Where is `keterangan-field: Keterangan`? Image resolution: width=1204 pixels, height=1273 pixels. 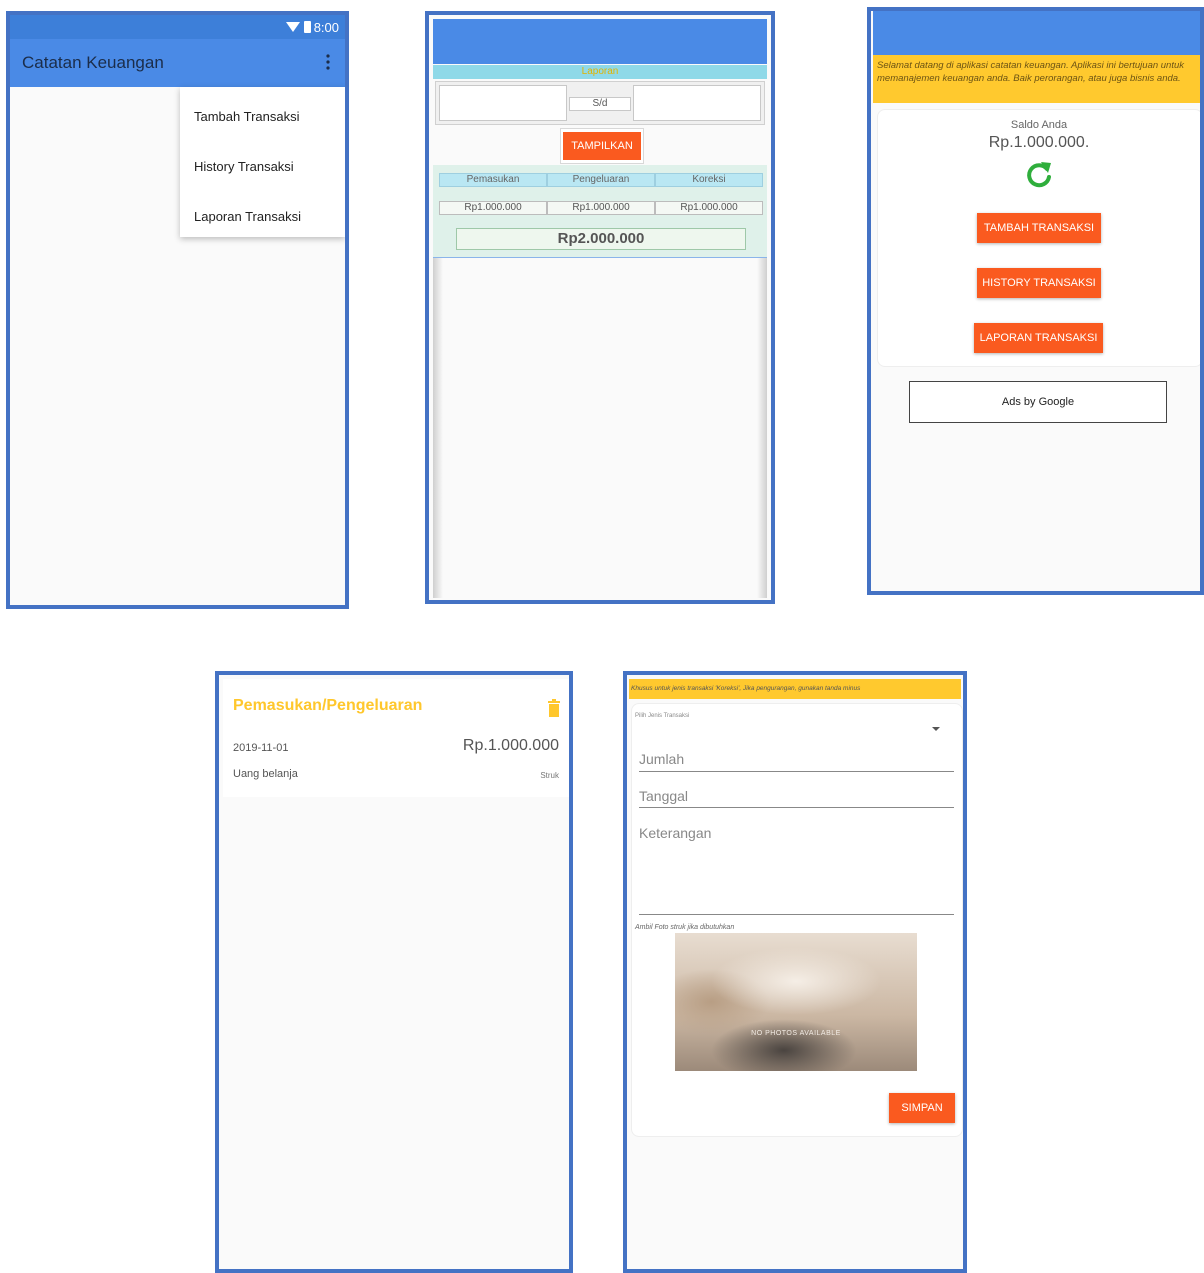
keterangan-field: Keterangan is located at coordinates (675, 833).